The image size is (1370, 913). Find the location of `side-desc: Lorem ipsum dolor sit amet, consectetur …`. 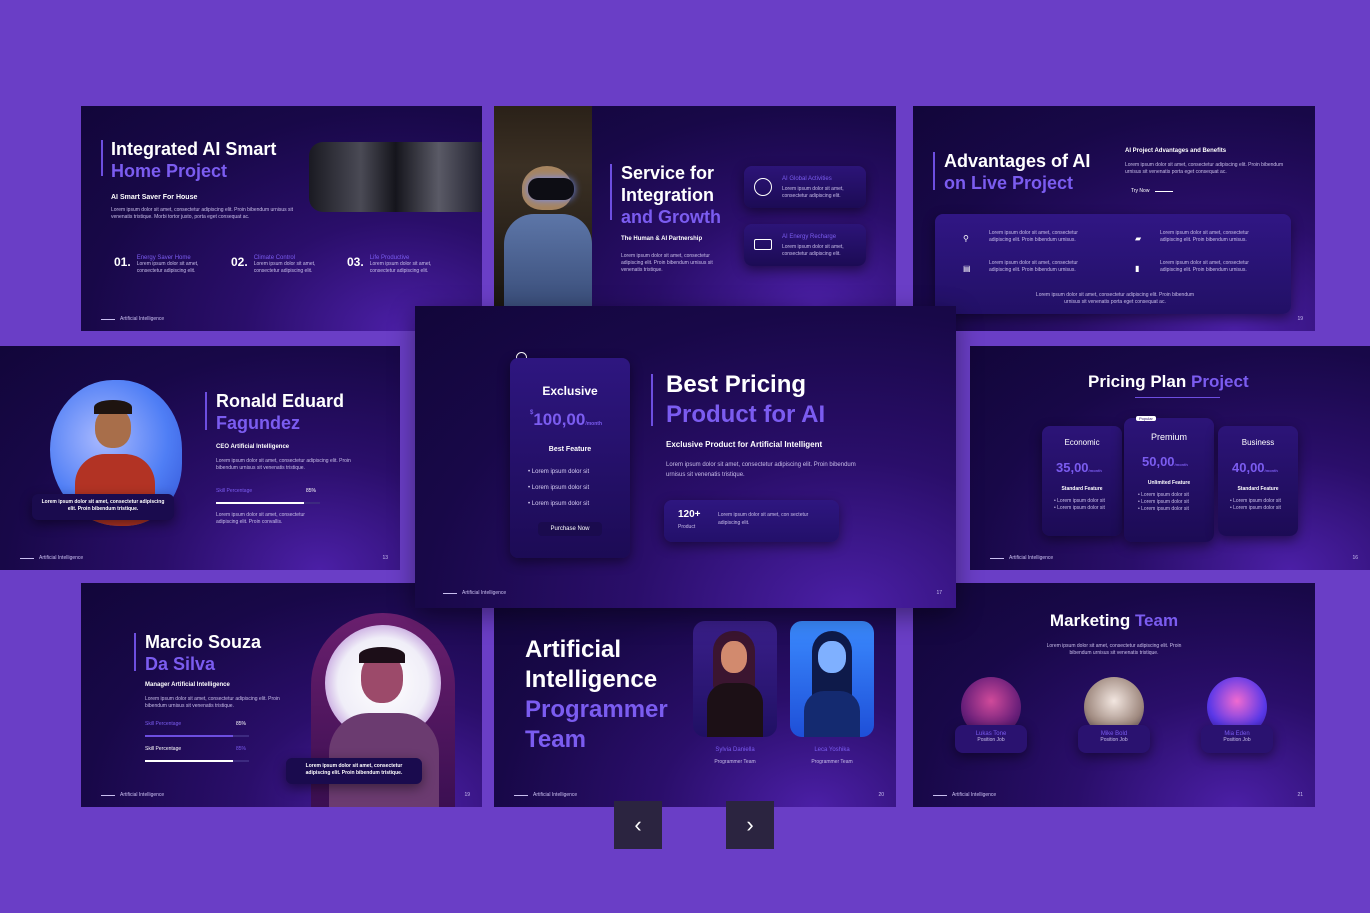

side-desc: Lorem ipsum dolor sit amet, consectetur … is located at coordinates (1204, 168).